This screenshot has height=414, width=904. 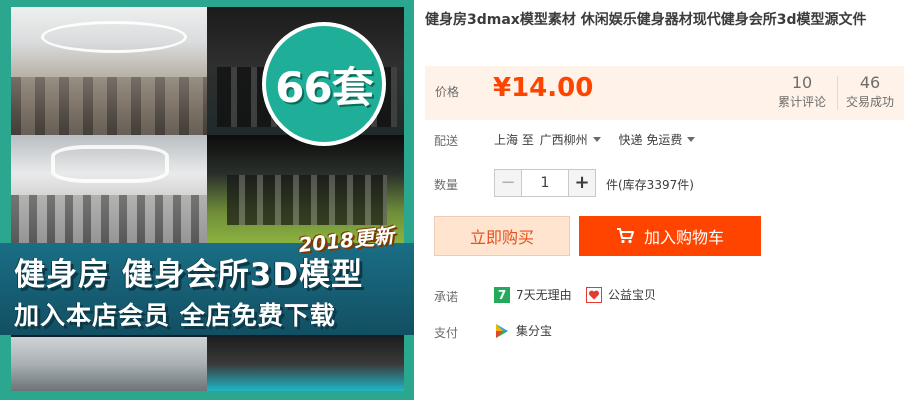 I want to click on seven-day-return-text: 7天无理由, so click(x=544, y=295).